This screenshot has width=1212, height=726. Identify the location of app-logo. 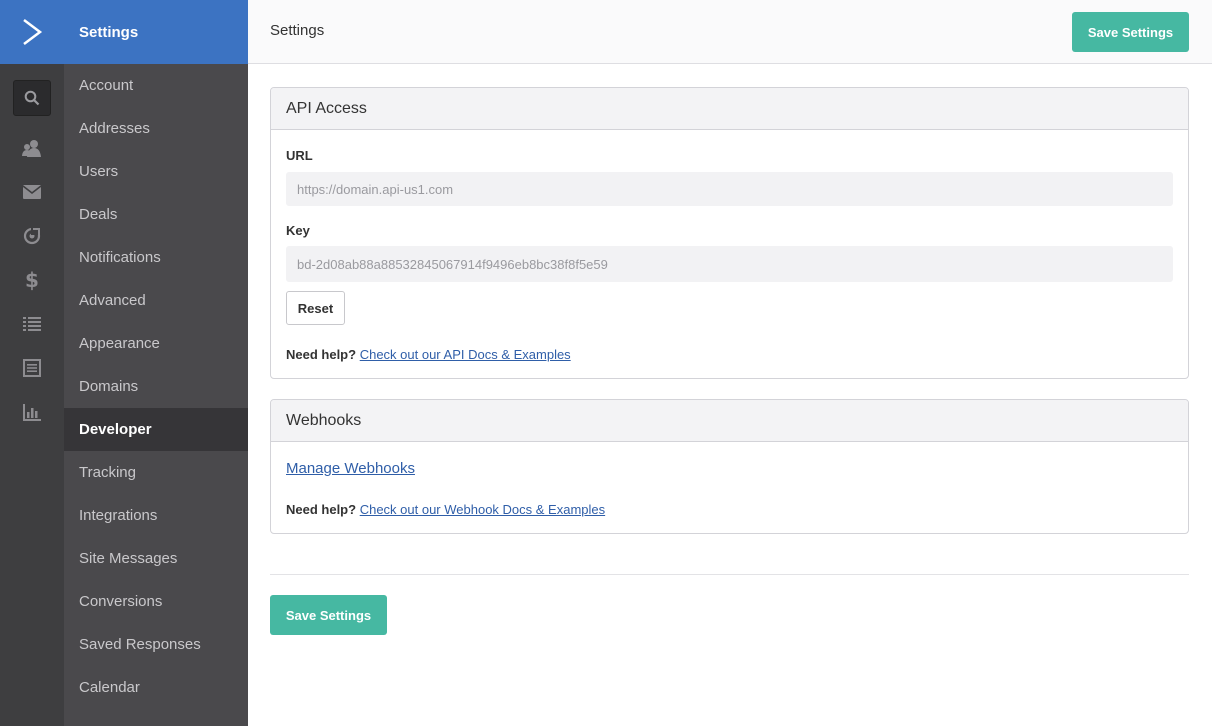
(32, 32).